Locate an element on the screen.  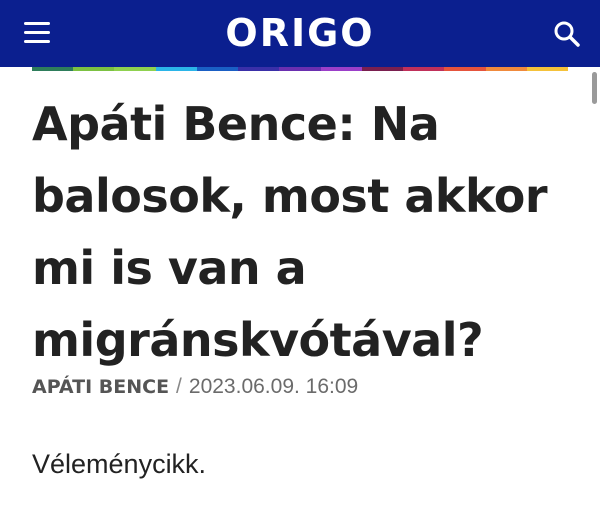
top-navigation-bar: ORIGO is located at coordinates (300, 33).